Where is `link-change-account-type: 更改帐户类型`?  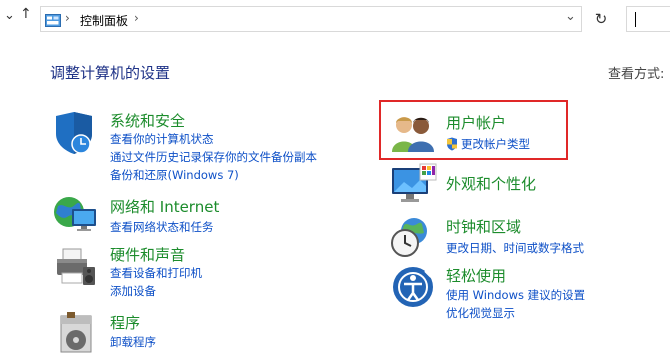
link-change-account-type: 更改帐户类型 is located at coordinates (495, 144).